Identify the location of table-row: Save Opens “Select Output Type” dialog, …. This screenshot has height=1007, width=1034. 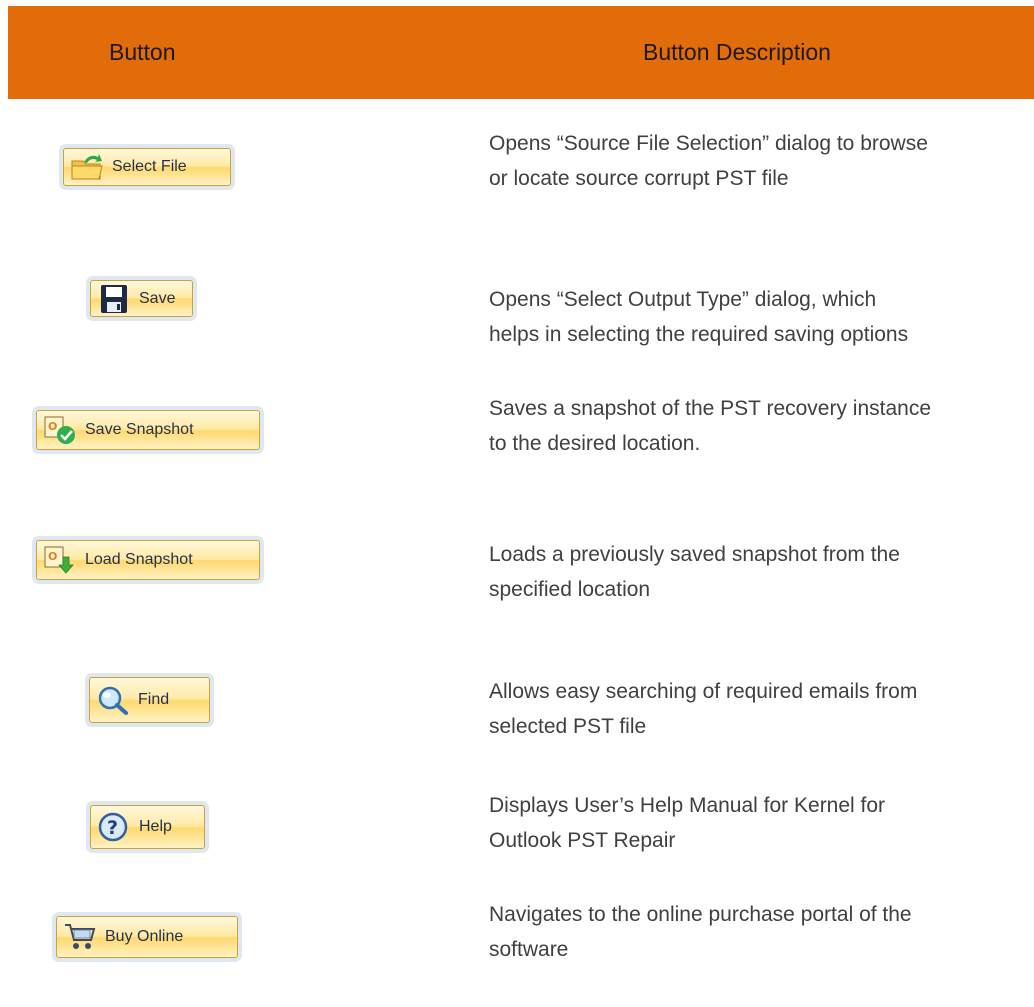
(517, 305).